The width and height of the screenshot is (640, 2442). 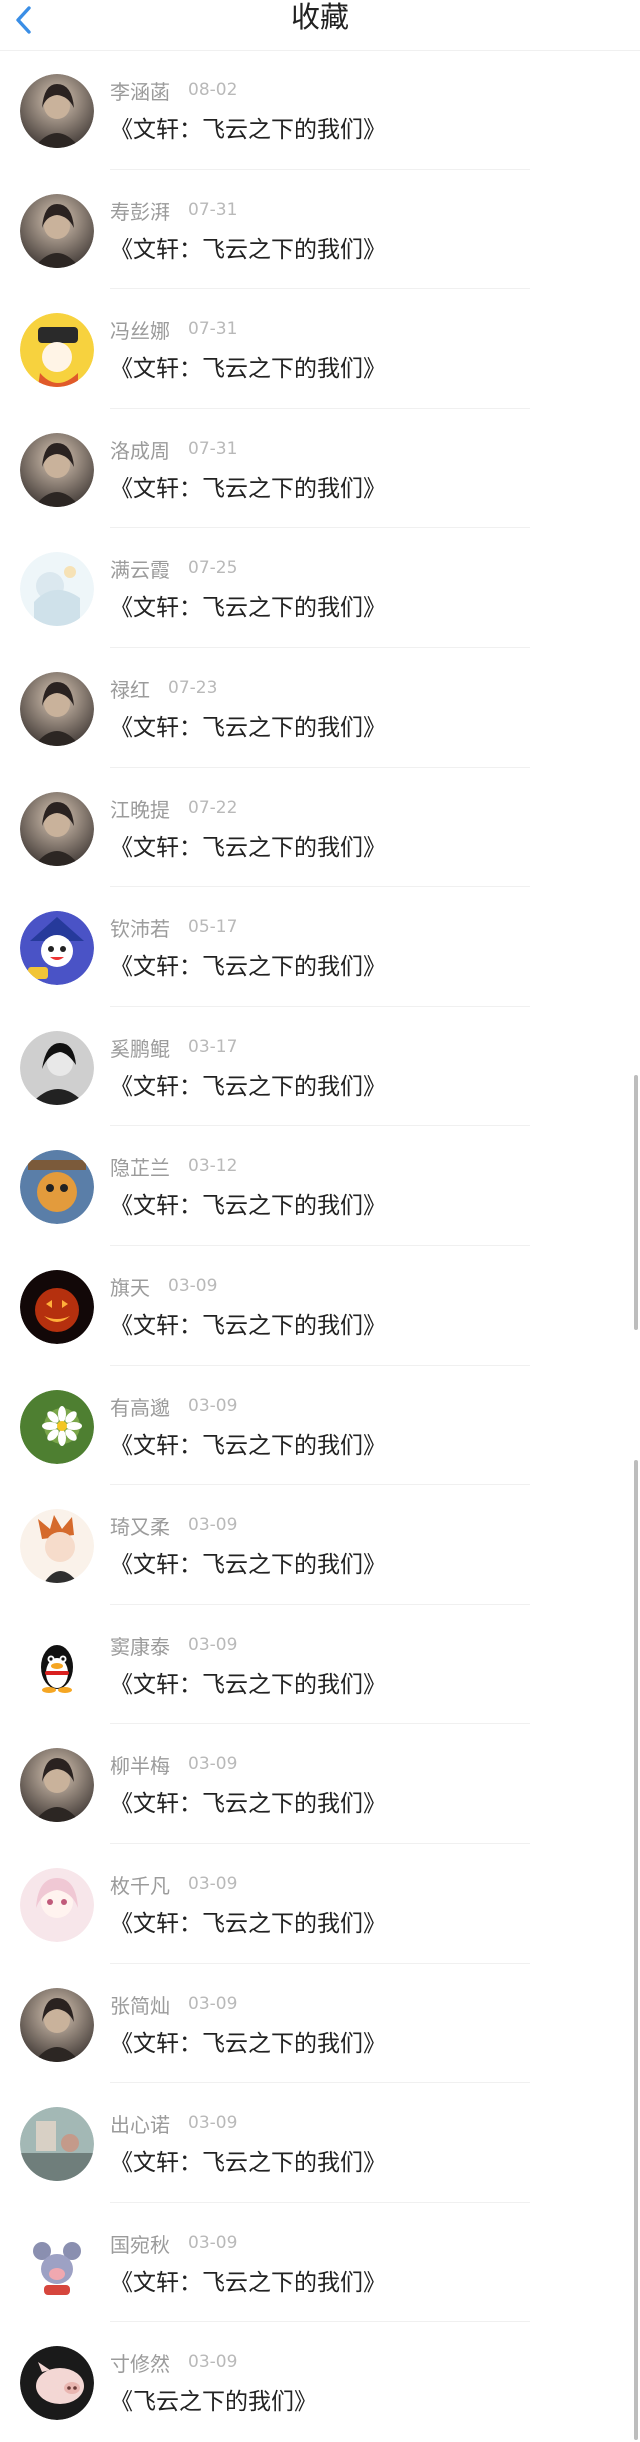 I want to click on date: 03-17, so click(x=213, y=1046).